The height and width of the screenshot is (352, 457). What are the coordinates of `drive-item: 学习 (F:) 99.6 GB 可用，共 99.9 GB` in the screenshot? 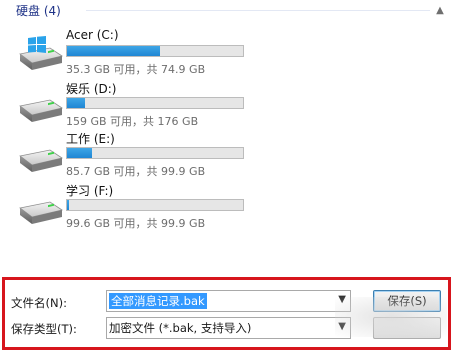 It's located at (135, 210).